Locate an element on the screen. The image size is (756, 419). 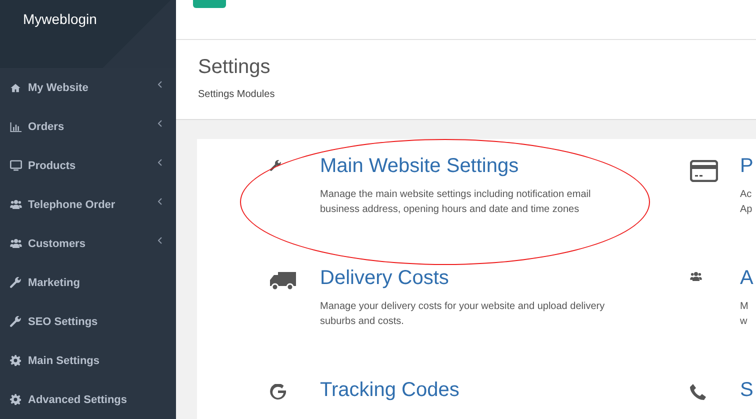
sidebar-item: Customers is located at coordinates (88, 243).